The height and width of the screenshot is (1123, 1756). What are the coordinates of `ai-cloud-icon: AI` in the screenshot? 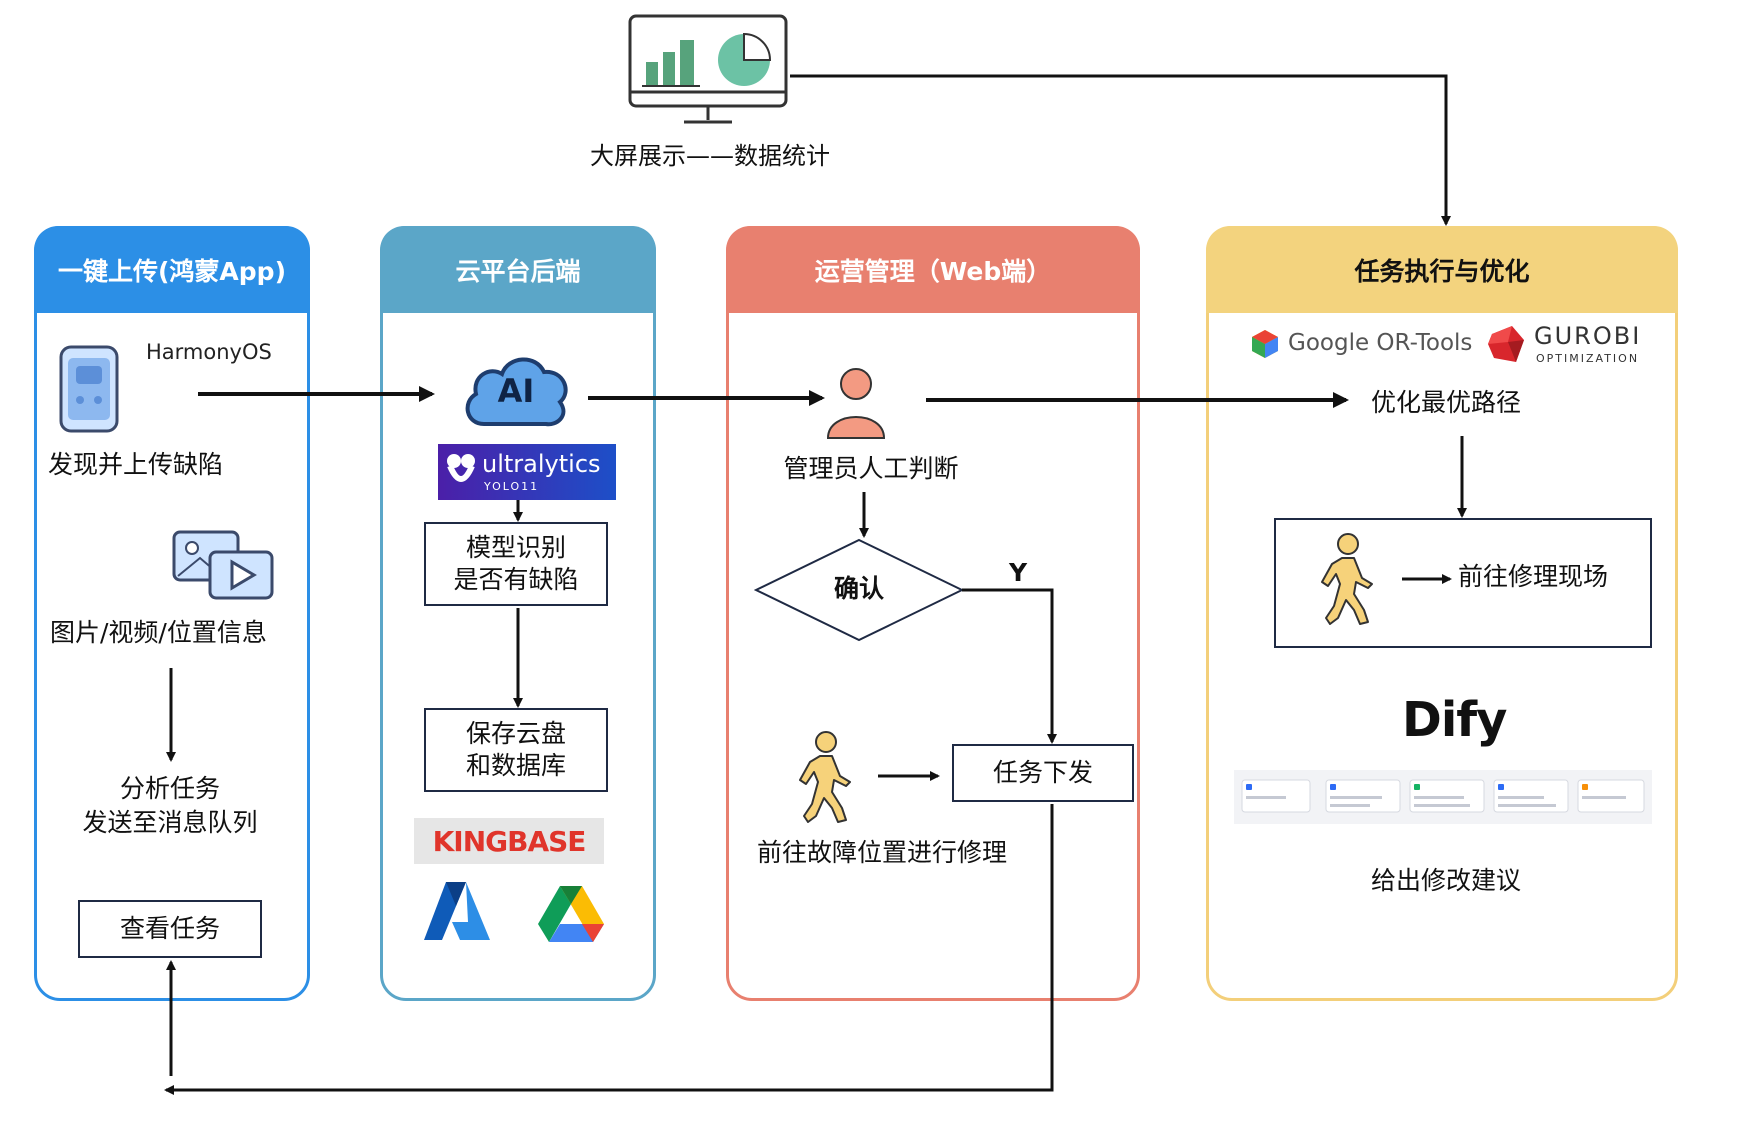 It's located at (516, 389).